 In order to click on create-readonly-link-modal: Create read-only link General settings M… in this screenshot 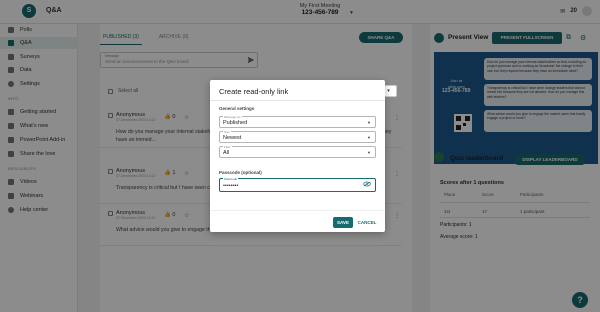, I will do `click(297, 156)`.